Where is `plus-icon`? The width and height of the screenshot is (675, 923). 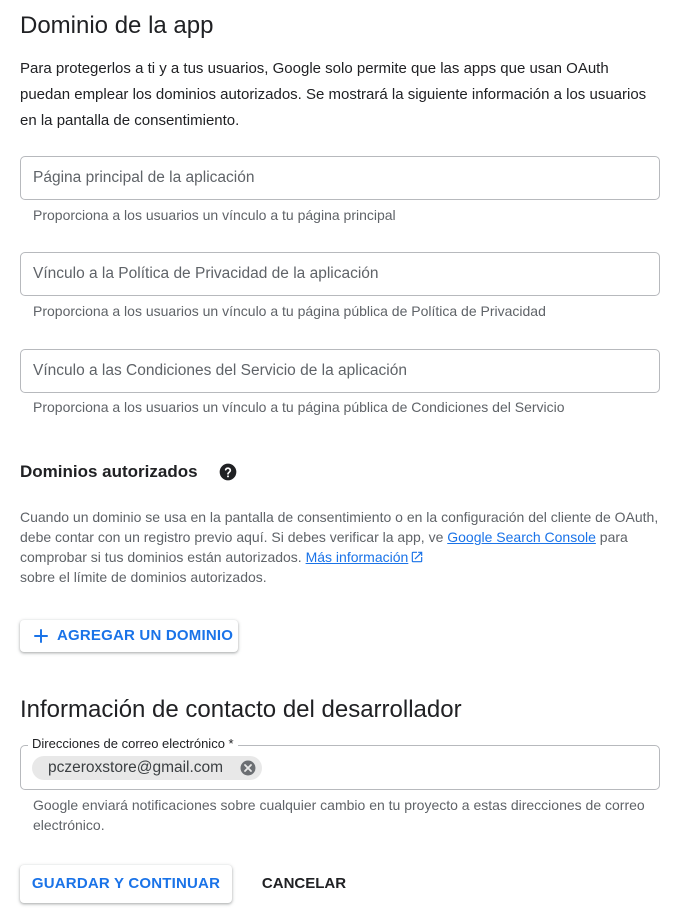
plus-icon is located at coordinates (41, 636).